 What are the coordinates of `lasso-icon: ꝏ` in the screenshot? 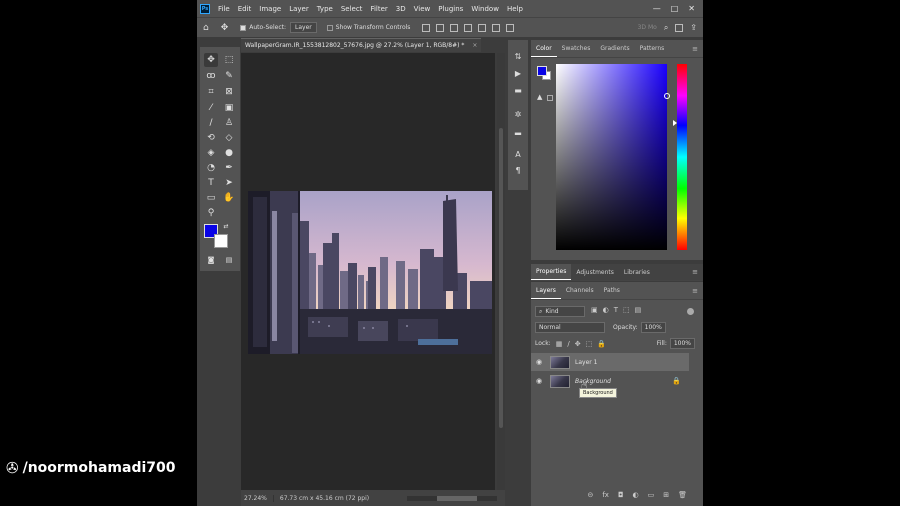 It's located at (211, 76).